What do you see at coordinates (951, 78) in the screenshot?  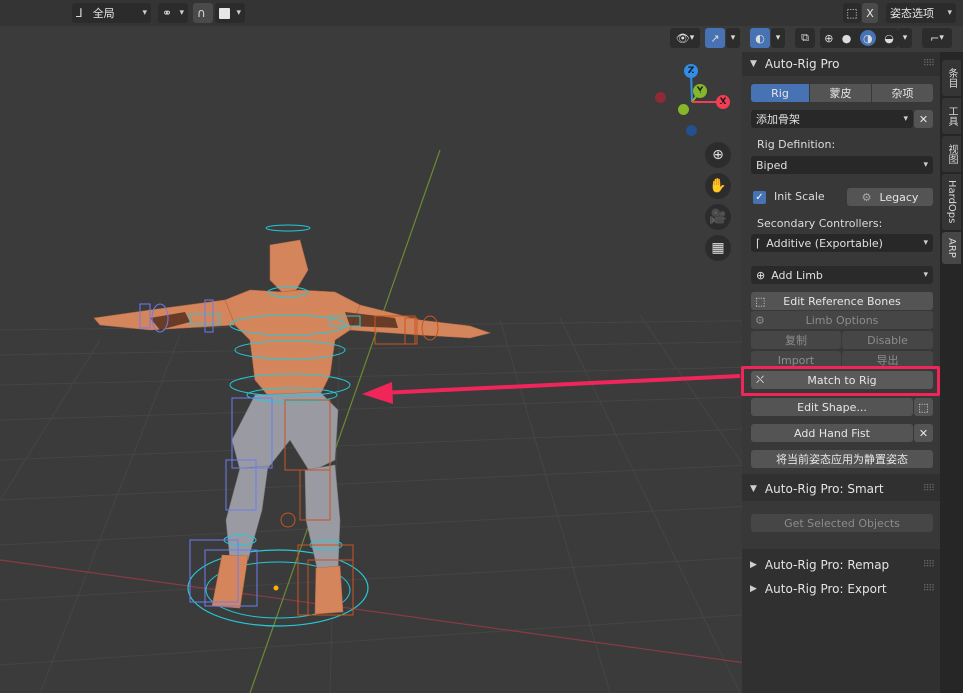 I see `tab-item: 条目` at bounding box center [951, 78].